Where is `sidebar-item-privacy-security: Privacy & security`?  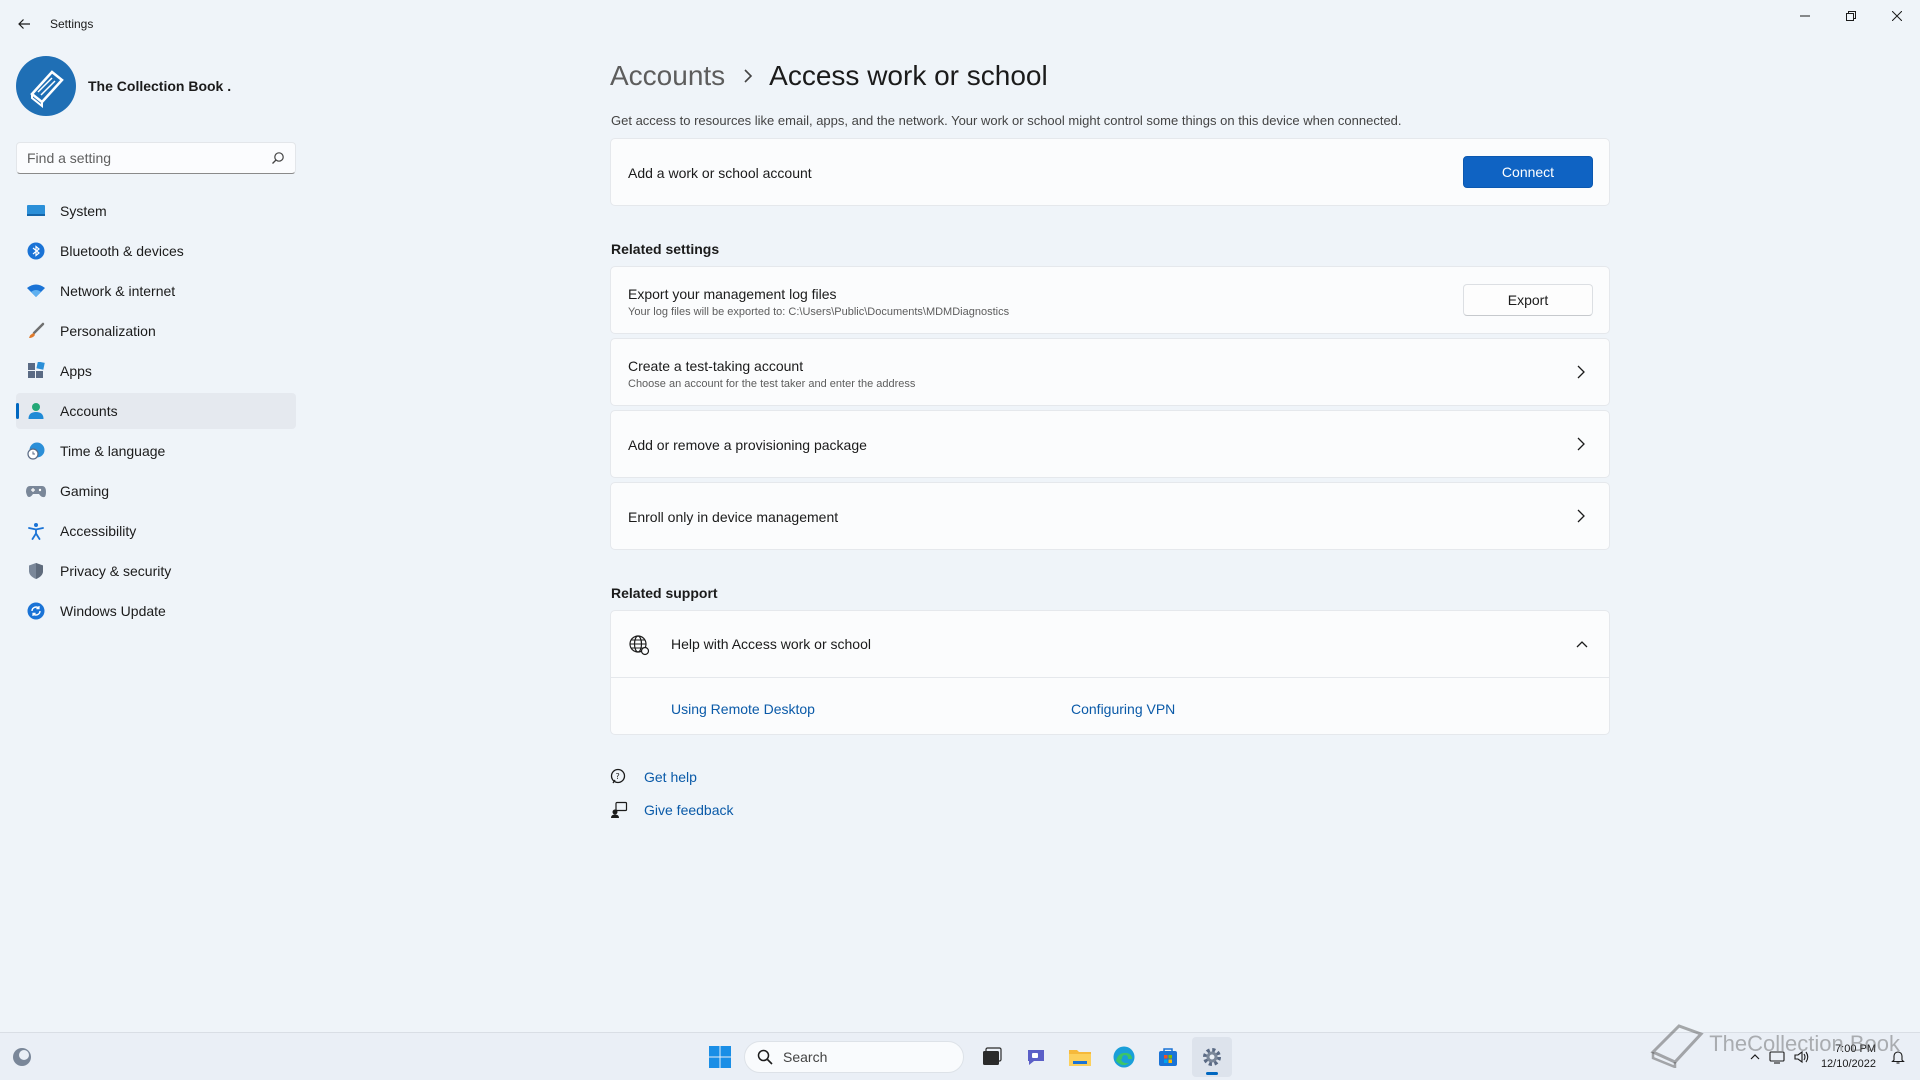 sidebar-item-privacy-security: Privacy & security is located at coordinates (156, 571).